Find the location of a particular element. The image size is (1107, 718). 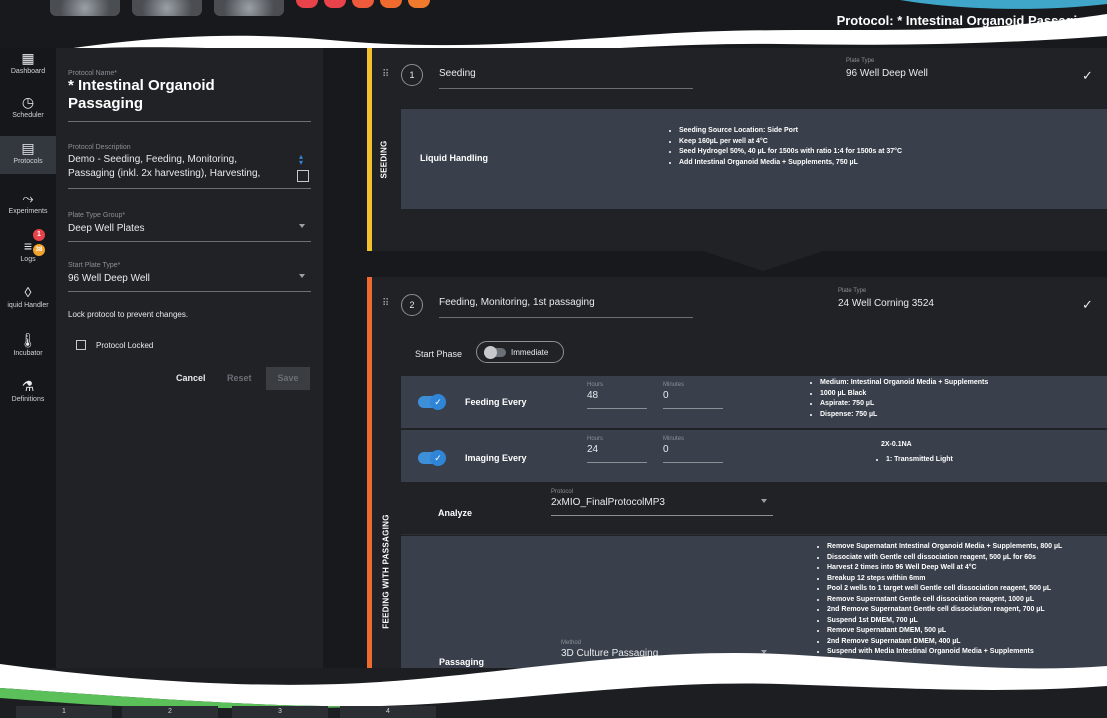

step-item: Breakup 12 steps within 6mm is located at coordinates (967, 579).